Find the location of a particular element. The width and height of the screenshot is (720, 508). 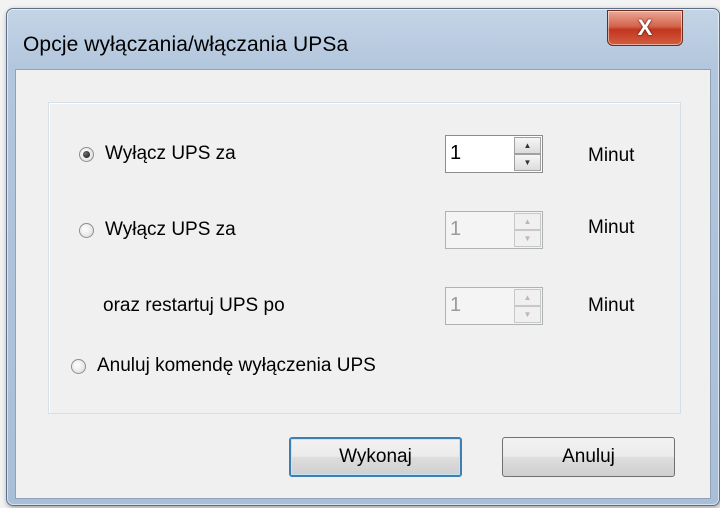

close-button: X is located at coordinates (645, 28).